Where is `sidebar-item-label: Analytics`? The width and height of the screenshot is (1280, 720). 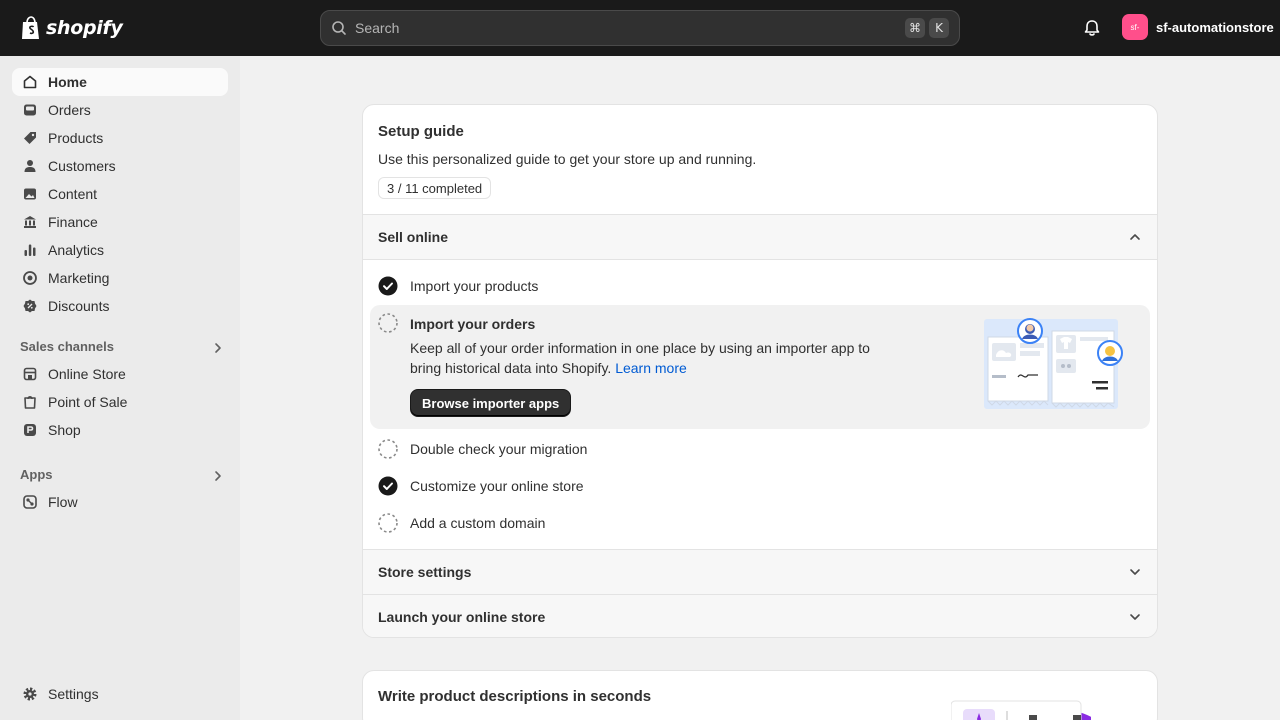
sidebar-item-label: Analytics is located at coordinates (76, 250).